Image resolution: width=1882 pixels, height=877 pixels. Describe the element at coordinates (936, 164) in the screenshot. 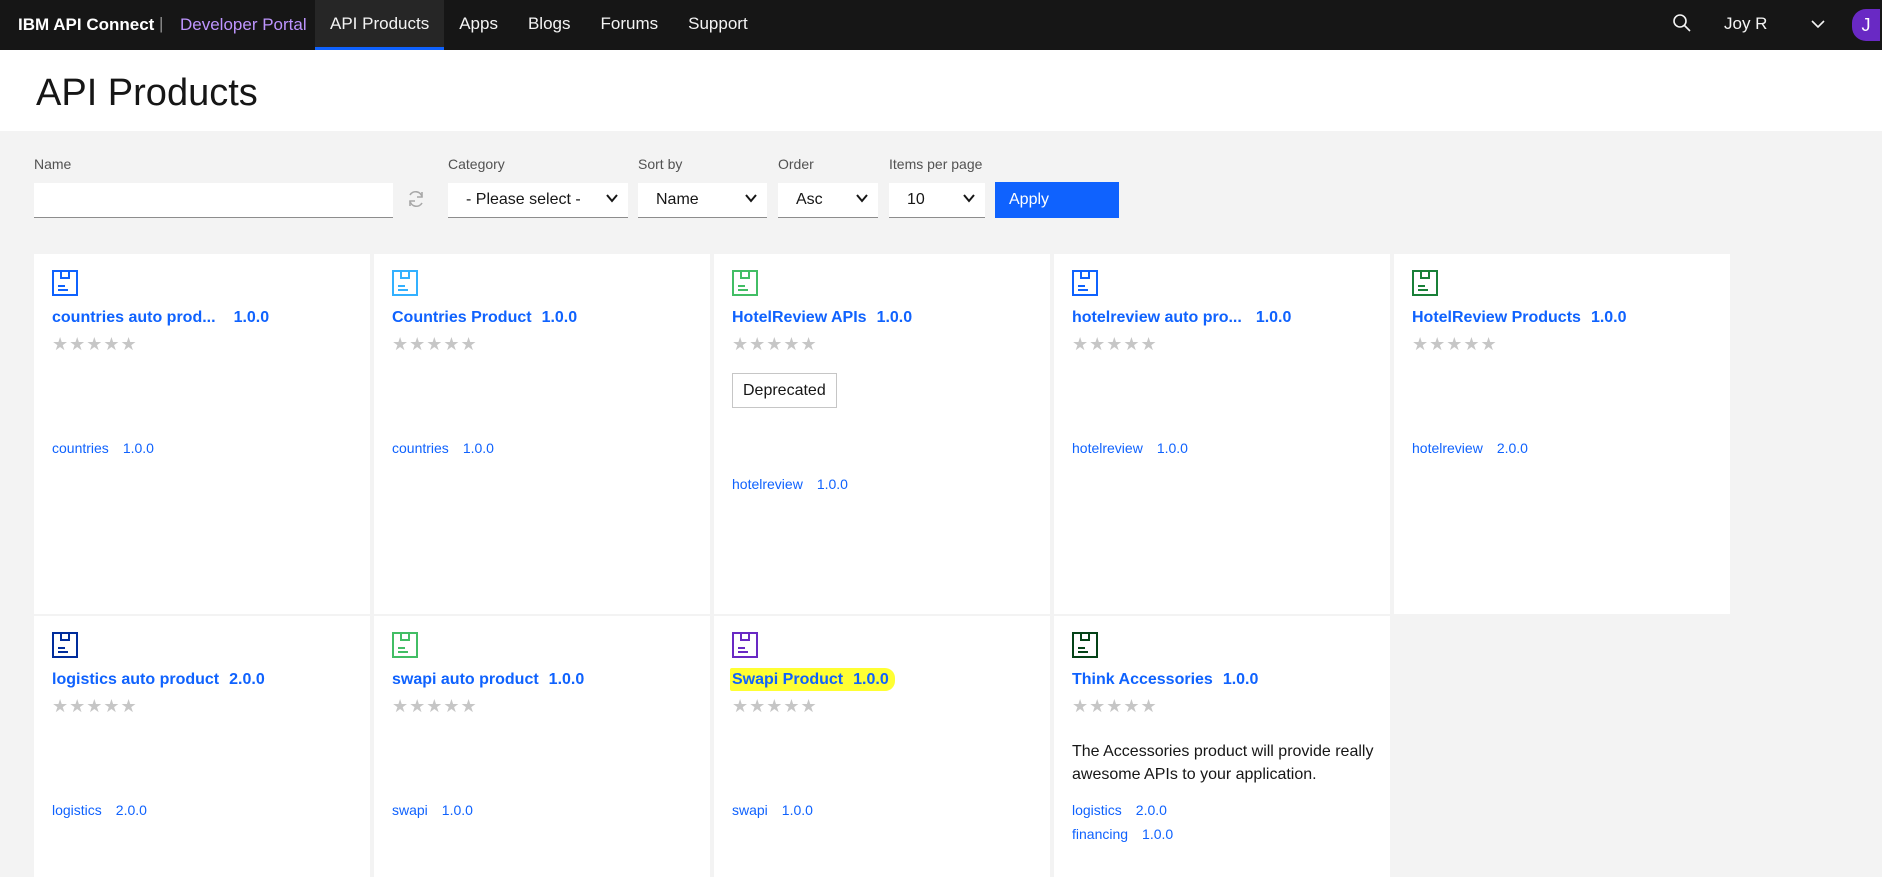

I see `items-per-page-label: Items per page` at that location.